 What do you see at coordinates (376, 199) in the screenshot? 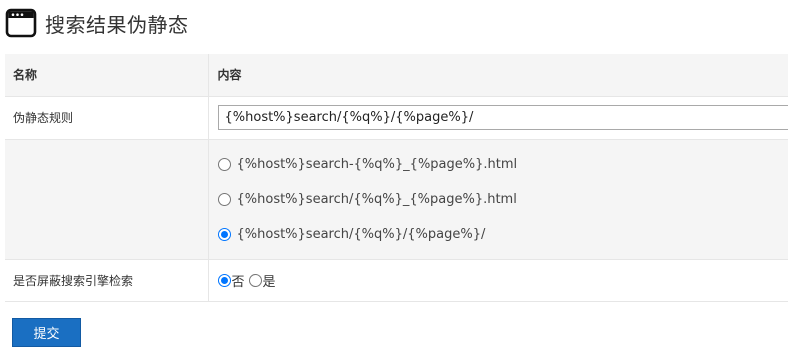
I see `preset-label-2: {%host%}search/{%q%}_{%page%}.html` at bounding box center [376, 199].